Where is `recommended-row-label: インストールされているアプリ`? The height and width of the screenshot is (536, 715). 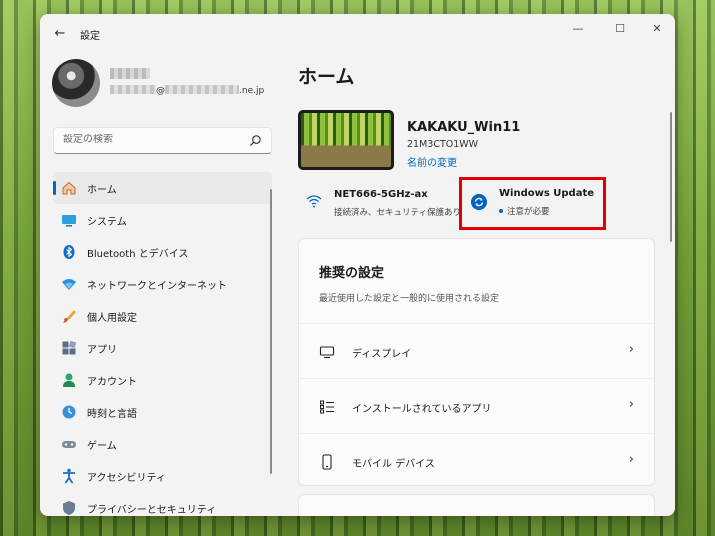
recommended-row-label: インストールされているアプリ is located at coordinates (422, 409).